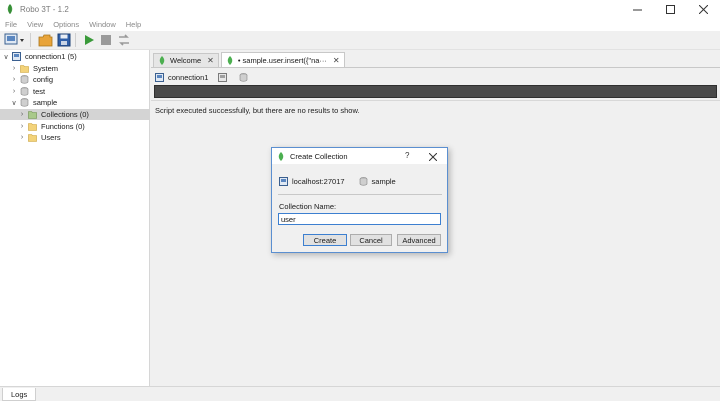 This screenshot has height=401, width=720. What do you see at coordinates (51, 56) in the screenshot?
I see `tree-item-label: connection1 (5)` at bounding box center [51, 56].